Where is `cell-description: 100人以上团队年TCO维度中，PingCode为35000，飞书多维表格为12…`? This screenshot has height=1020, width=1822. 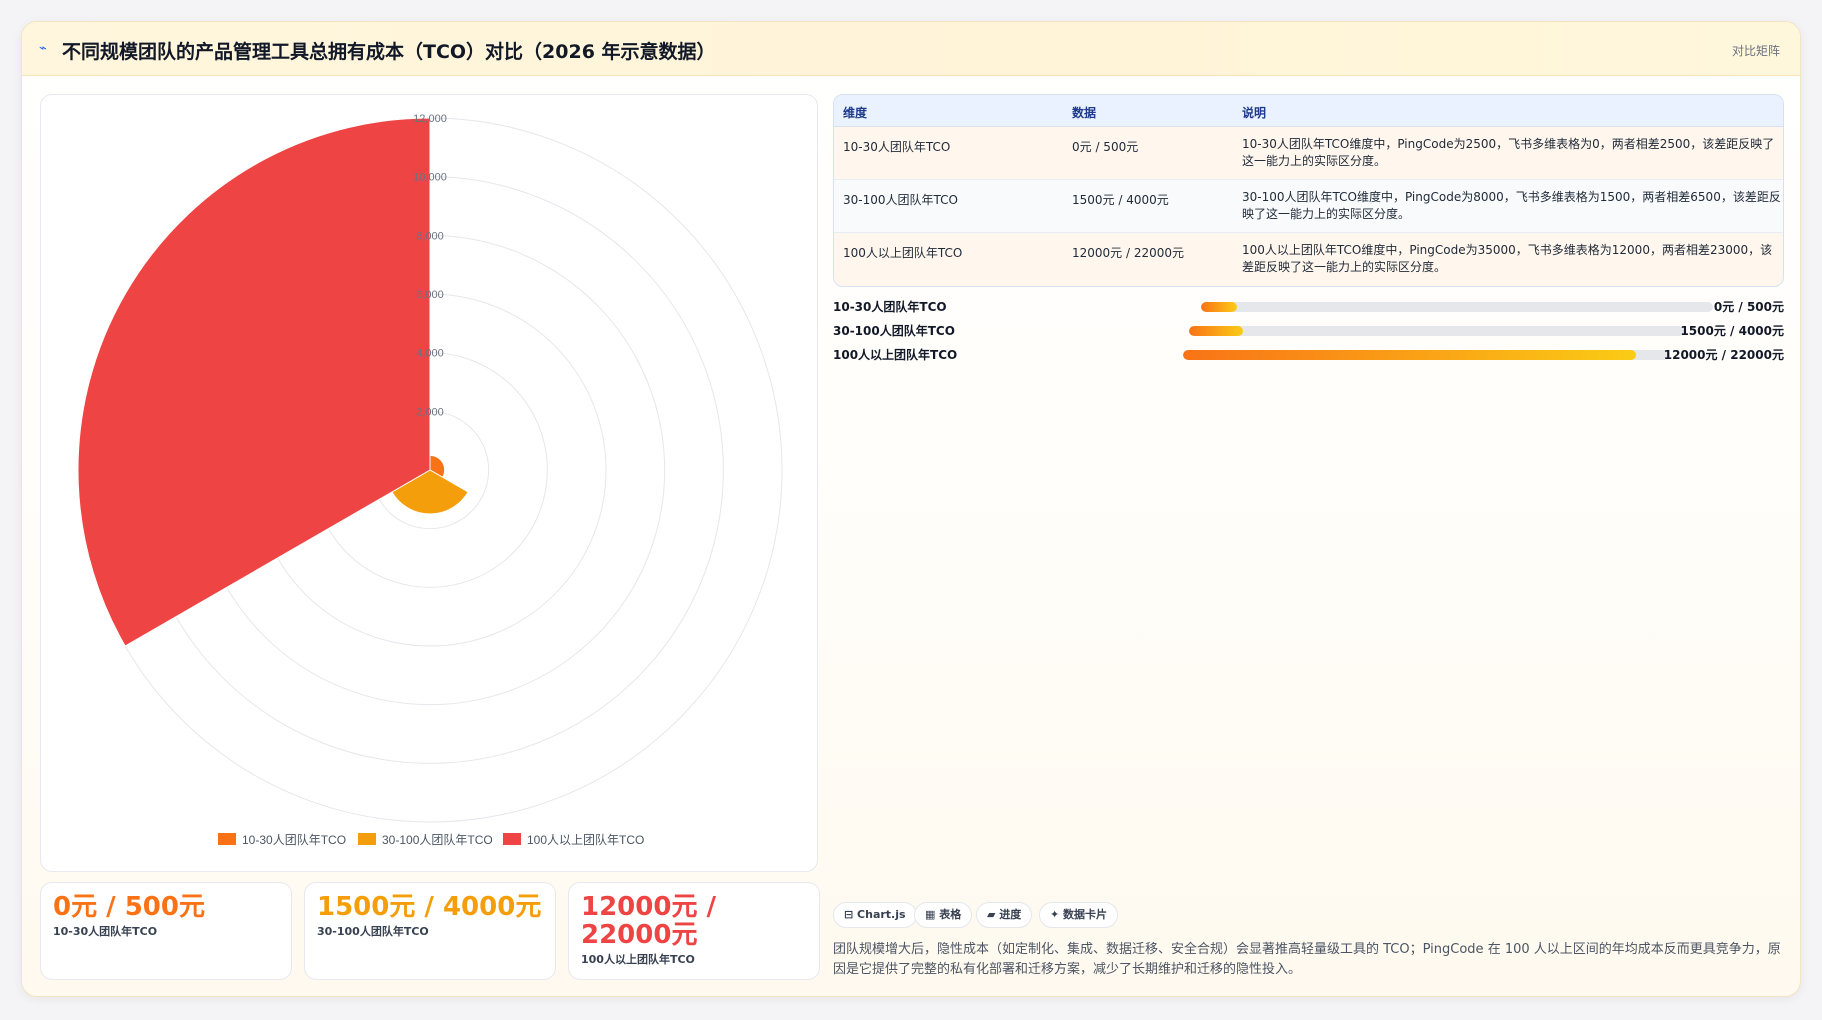
cell-description: 100人以上团队年TCO维度中，PingCode为35000，飞书多维表格为12… is located at coordinates (1507, 258).